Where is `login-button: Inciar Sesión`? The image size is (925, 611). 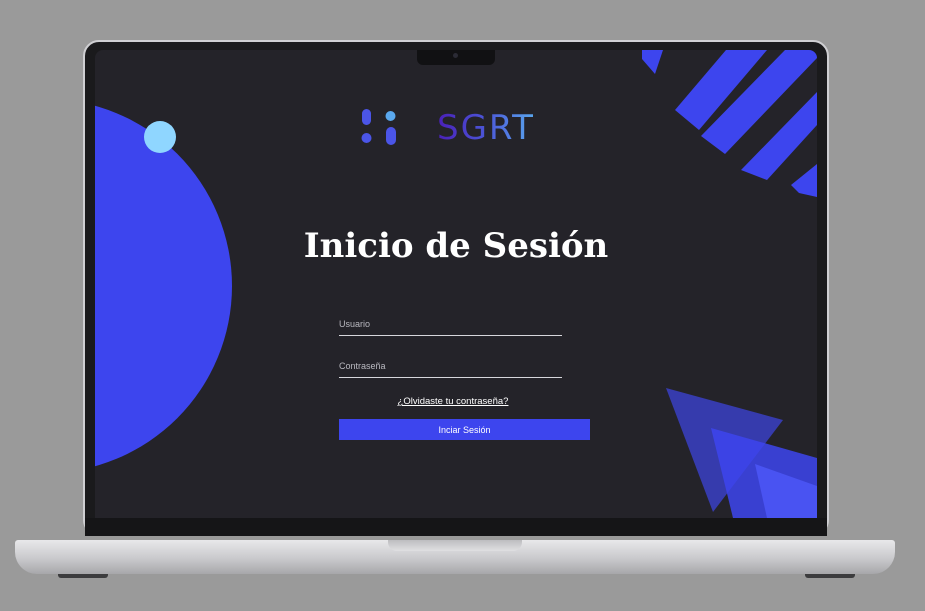
login-button: Inciar Sesión is located at coordinates (464, 429).